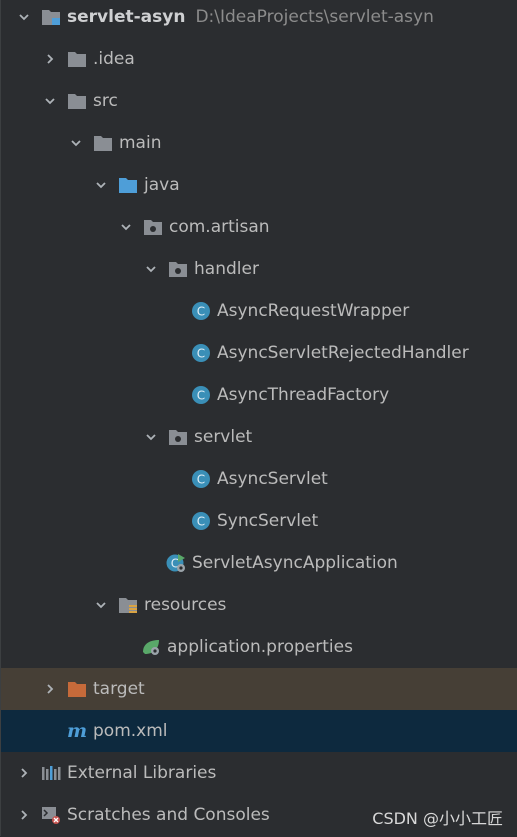 This screenshot has height=837, width=517. I want to click on tree-node-properties-file: application.properties, so click(258, 647).